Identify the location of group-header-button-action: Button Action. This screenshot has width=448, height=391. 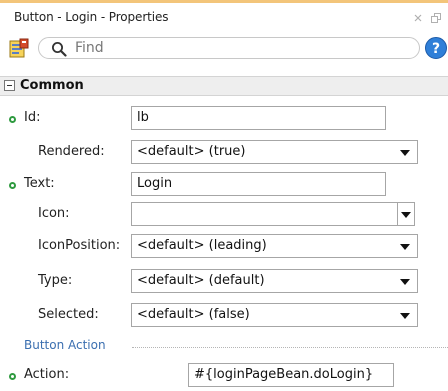
(224, 345).